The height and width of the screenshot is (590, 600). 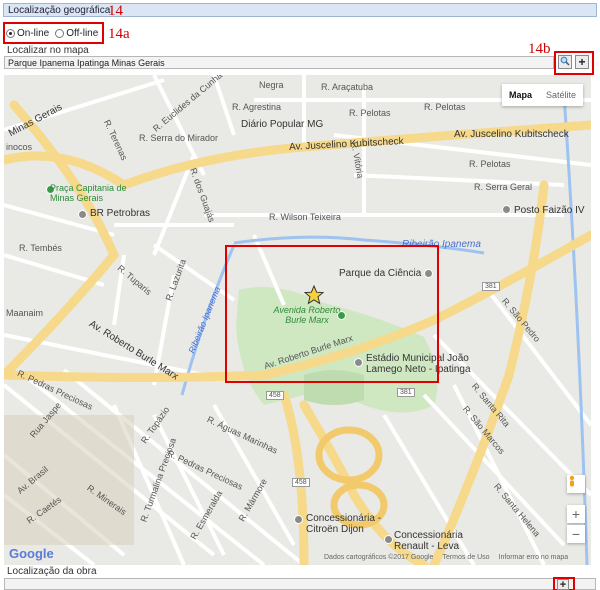 What do you see at coordinates (279, 62) in the screenshot?
I see `map-search-input` at bounding box center [279, 62].